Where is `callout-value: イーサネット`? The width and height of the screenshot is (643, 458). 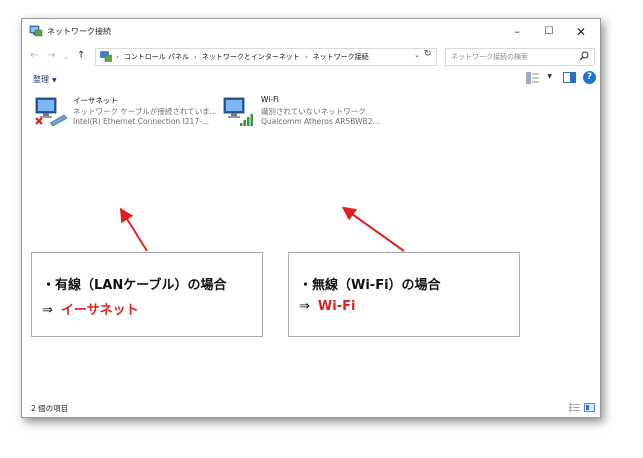
callout-value: イーサネット is located at coordinates (99, 310).